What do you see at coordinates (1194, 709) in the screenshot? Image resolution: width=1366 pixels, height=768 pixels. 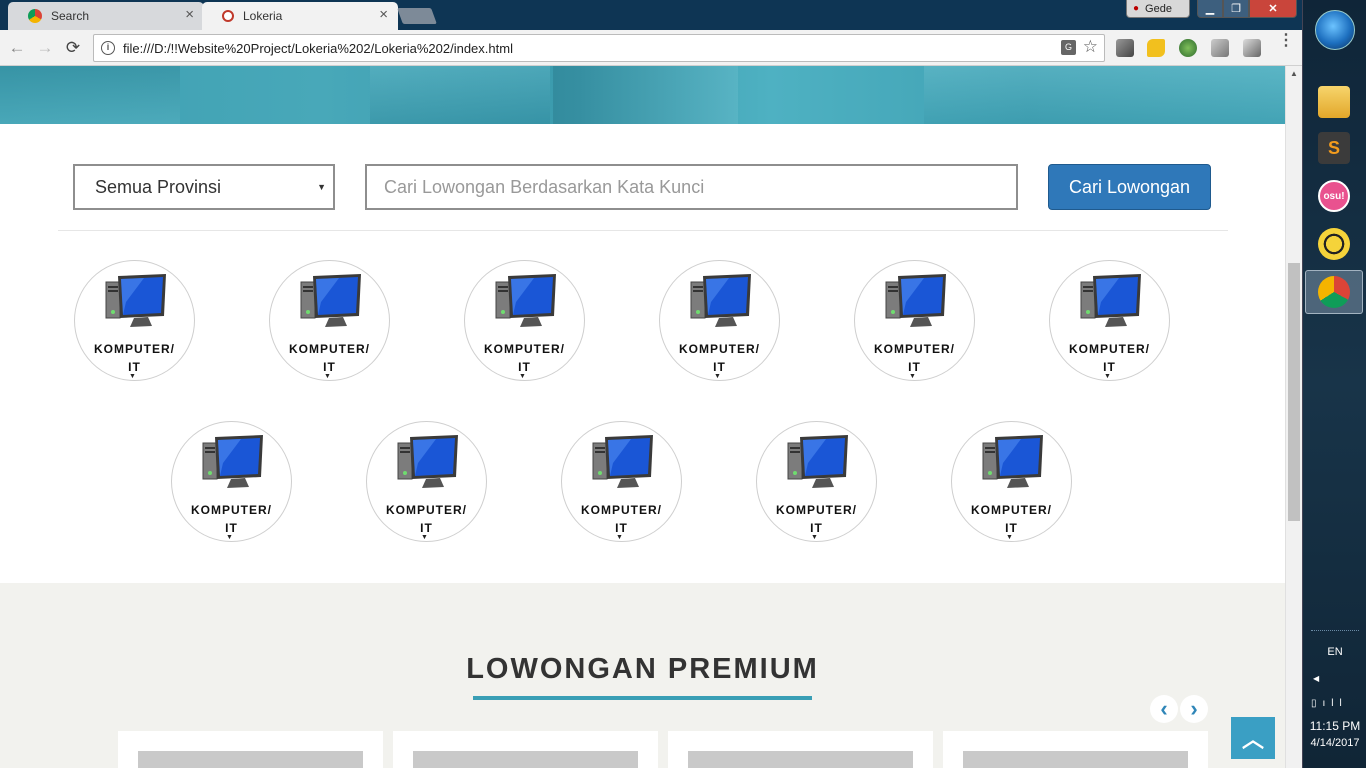 I see `carousel-next-button: ›` at bounding box center [1194, 709].